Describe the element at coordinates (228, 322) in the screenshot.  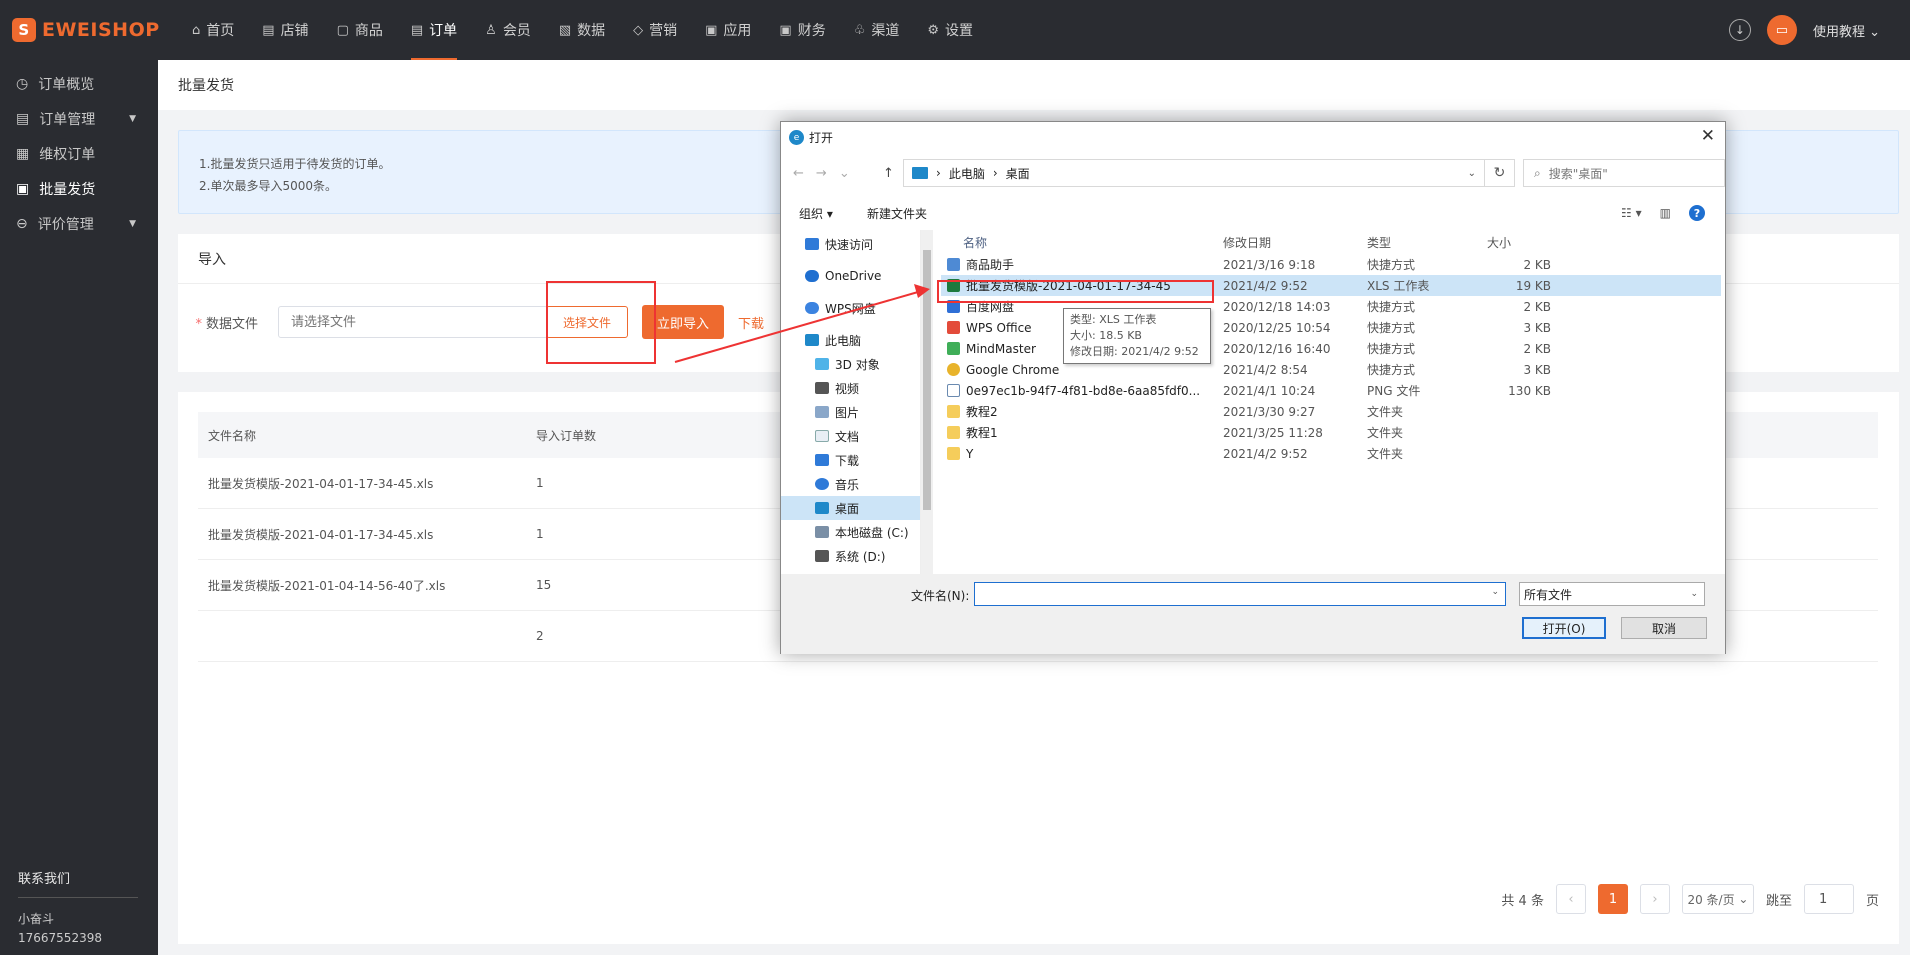
I see `file-label: * 数据文件` at that location.